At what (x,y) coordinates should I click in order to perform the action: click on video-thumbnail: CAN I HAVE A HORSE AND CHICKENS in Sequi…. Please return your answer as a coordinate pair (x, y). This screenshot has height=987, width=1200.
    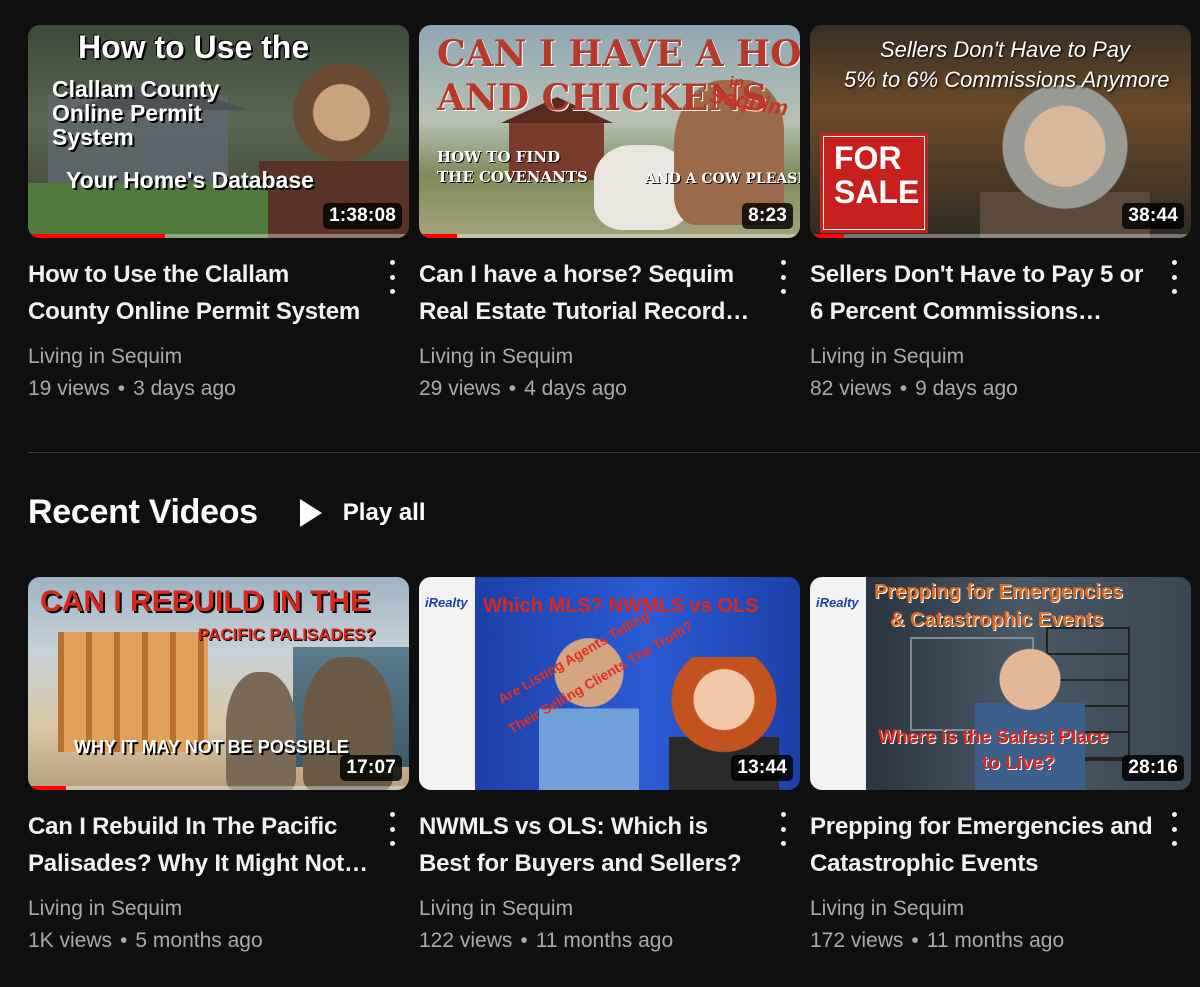
    Looking at the image, I should click on (609, 131).